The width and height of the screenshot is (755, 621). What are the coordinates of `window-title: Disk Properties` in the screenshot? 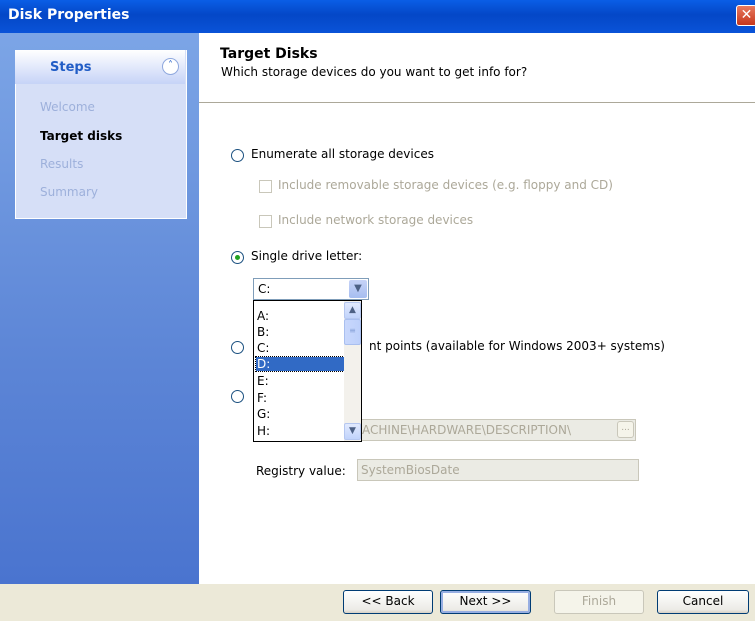 It's located at (69, 15).